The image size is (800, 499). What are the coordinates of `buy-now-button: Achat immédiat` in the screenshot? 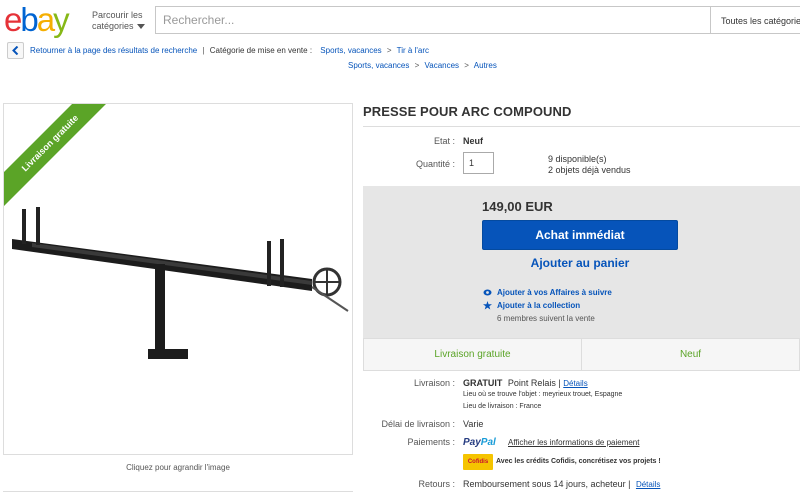 It's located at (580, 235).